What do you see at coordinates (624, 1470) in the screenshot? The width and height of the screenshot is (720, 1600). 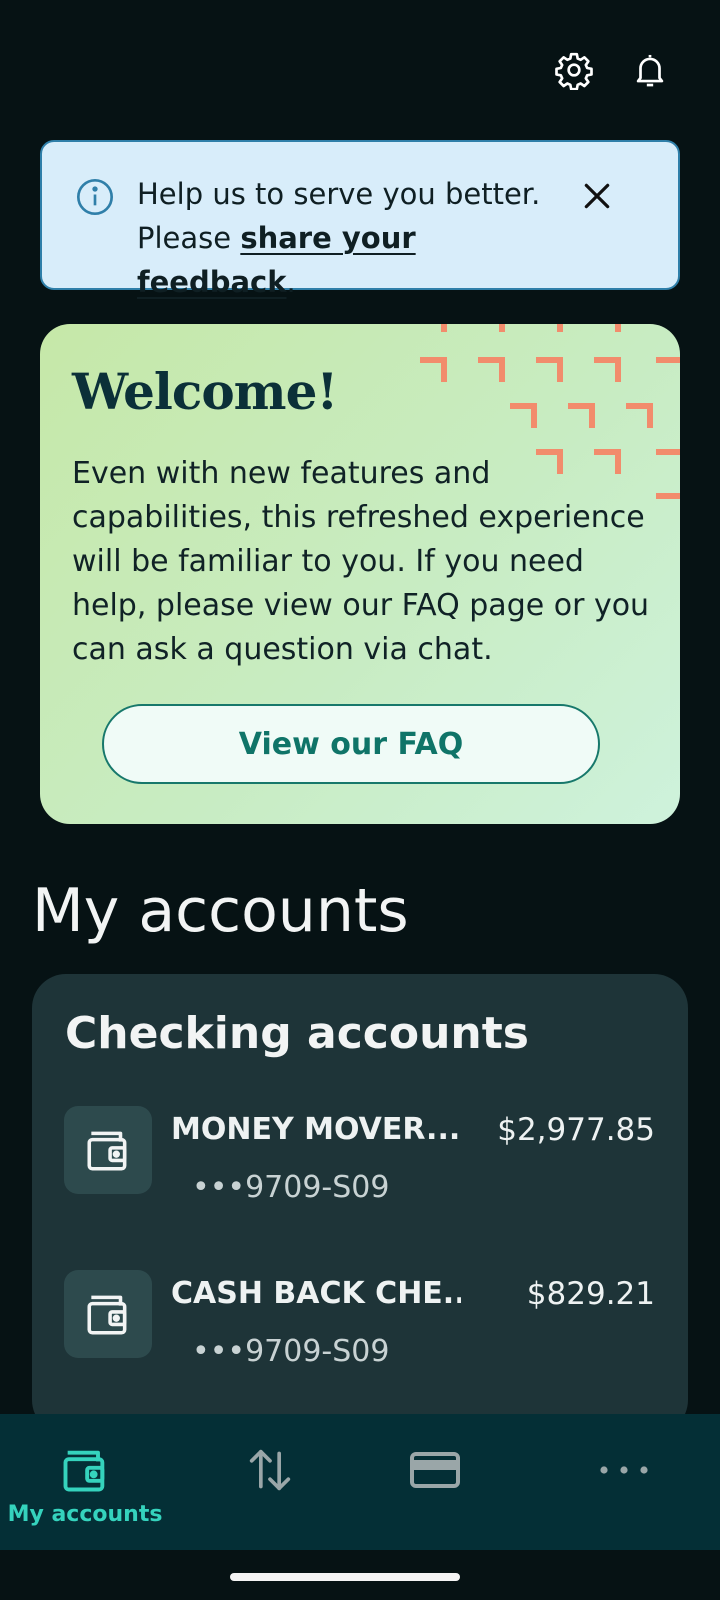 I see `more-icon` at bounding box center [624, 1470].